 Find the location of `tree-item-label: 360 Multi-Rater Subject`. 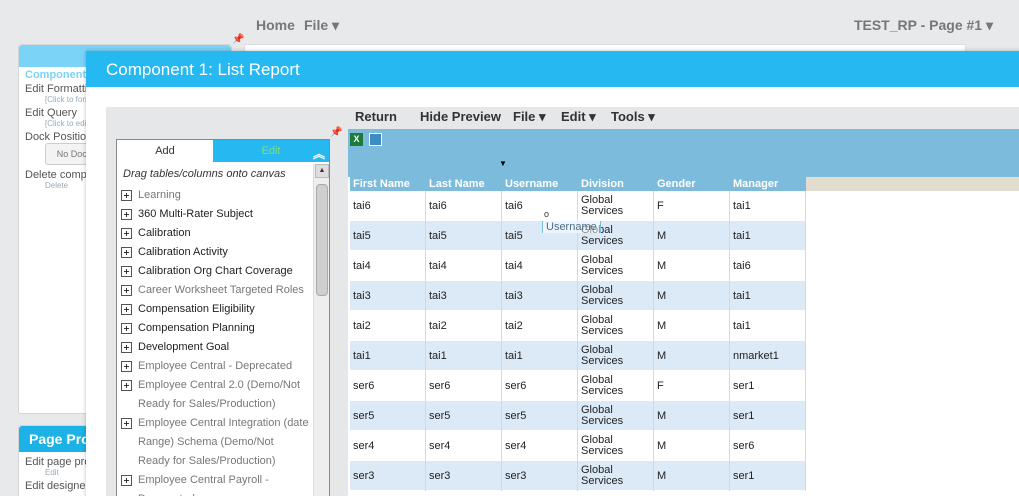

tree-item-label: 360 Multi-Rater Subject is located at coordinates (195, 214).